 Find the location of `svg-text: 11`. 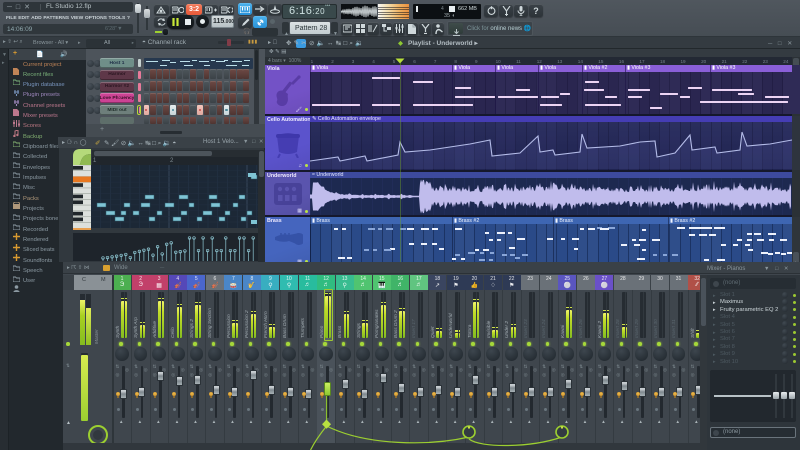

svg-text: 11 is located at coordinates (518, 61).